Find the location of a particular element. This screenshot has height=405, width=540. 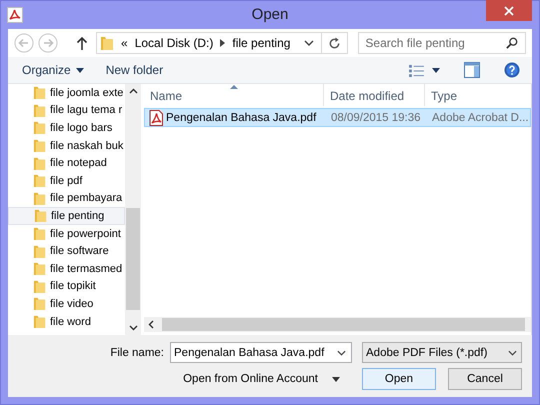

sidebar-item: file logo bars is located at coordinates (66, 128).